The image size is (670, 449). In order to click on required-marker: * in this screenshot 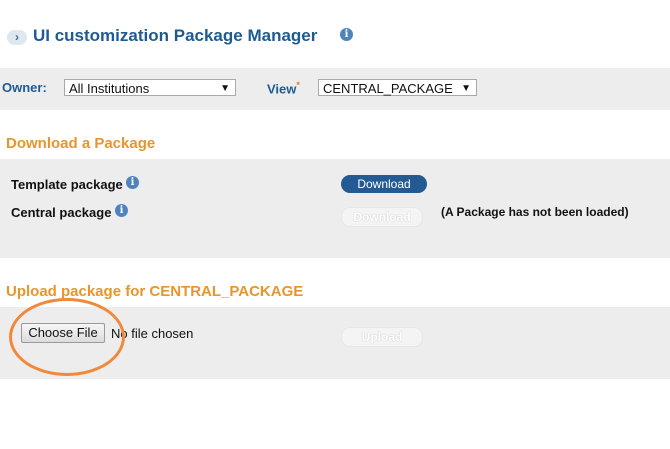, I will do `click(298, 85)`.